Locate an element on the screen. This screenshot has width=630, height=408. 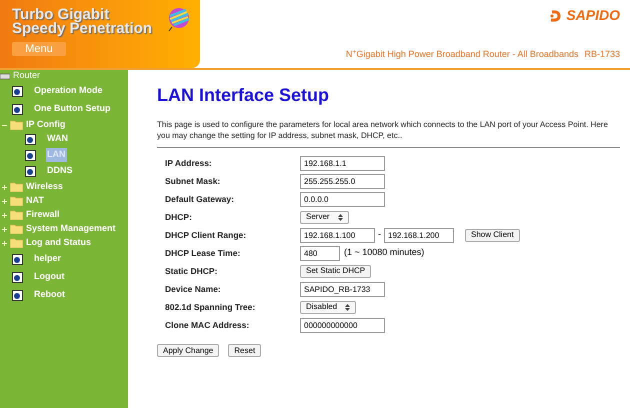
form-button: Reset is located at coordinates (245, 350).